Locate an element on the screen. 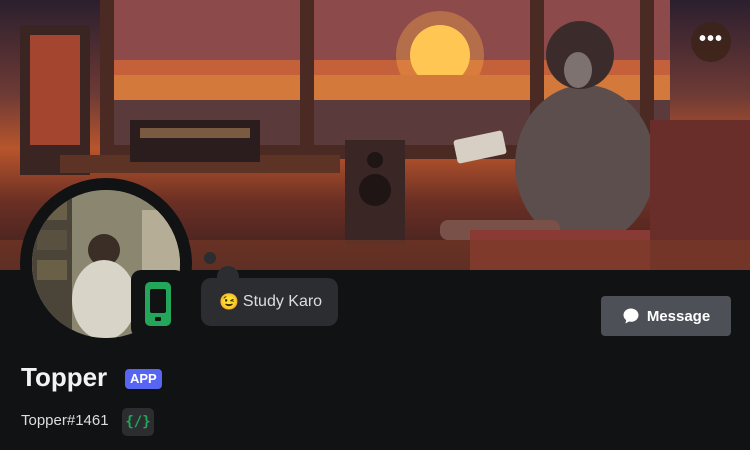 The image size is (750, 450). code-braces-icon: {/} is located at coordinates (138, 422).